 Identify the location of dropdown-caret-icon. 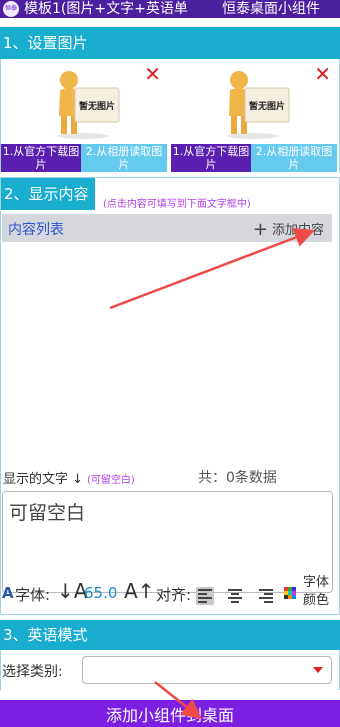
(318, 670).